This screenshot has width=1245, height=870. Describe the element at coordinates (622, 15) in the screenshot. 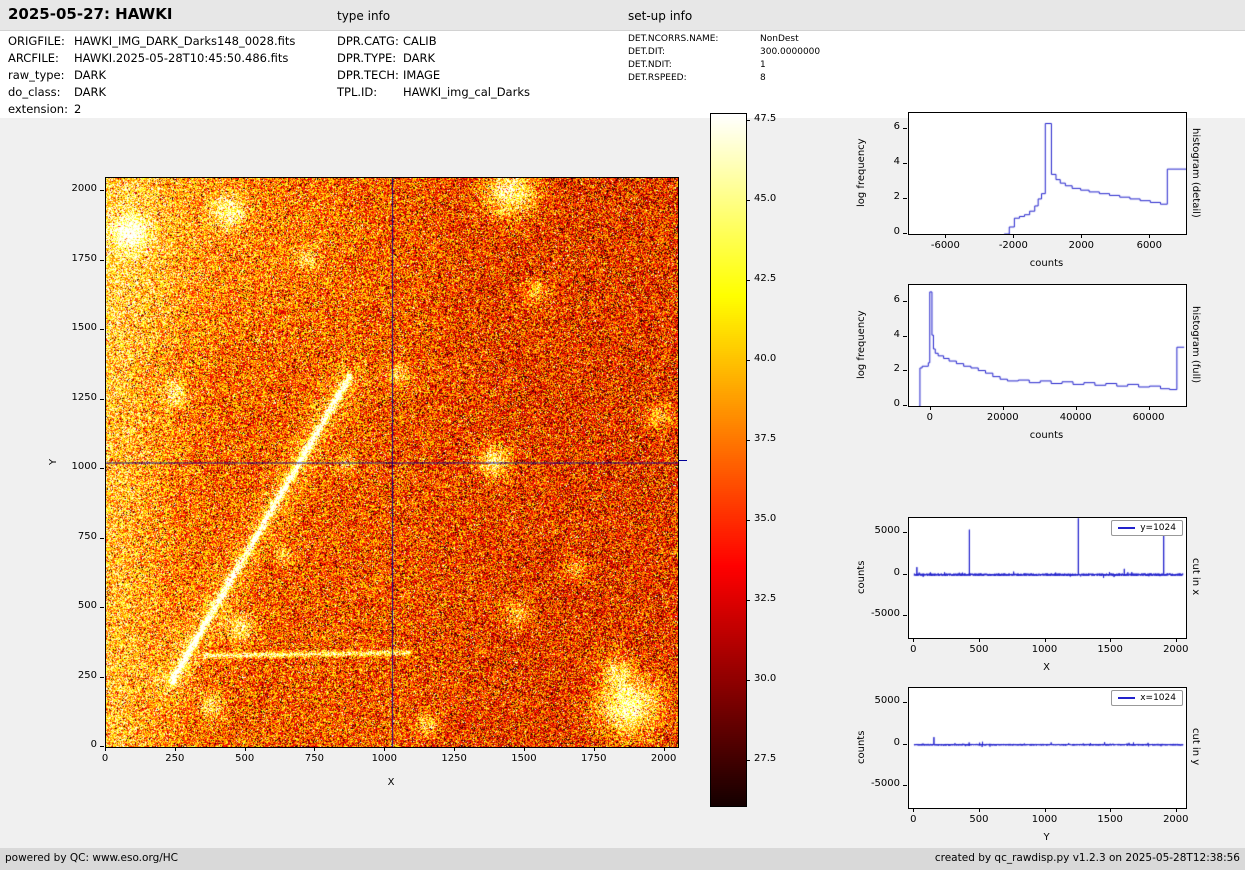

I see `header-bar: 2025-05-27: HAWKI type info set-up info` at that location.